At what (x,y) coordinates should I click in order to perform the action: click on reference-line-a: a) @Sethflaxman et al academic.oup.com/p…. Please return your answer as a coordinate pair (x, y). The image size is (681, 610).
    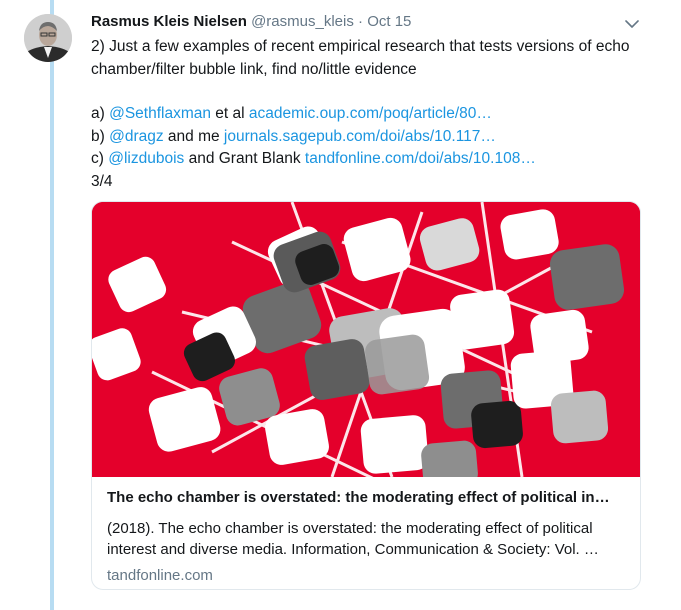
    Looking at the image, I should click on (371, 114).